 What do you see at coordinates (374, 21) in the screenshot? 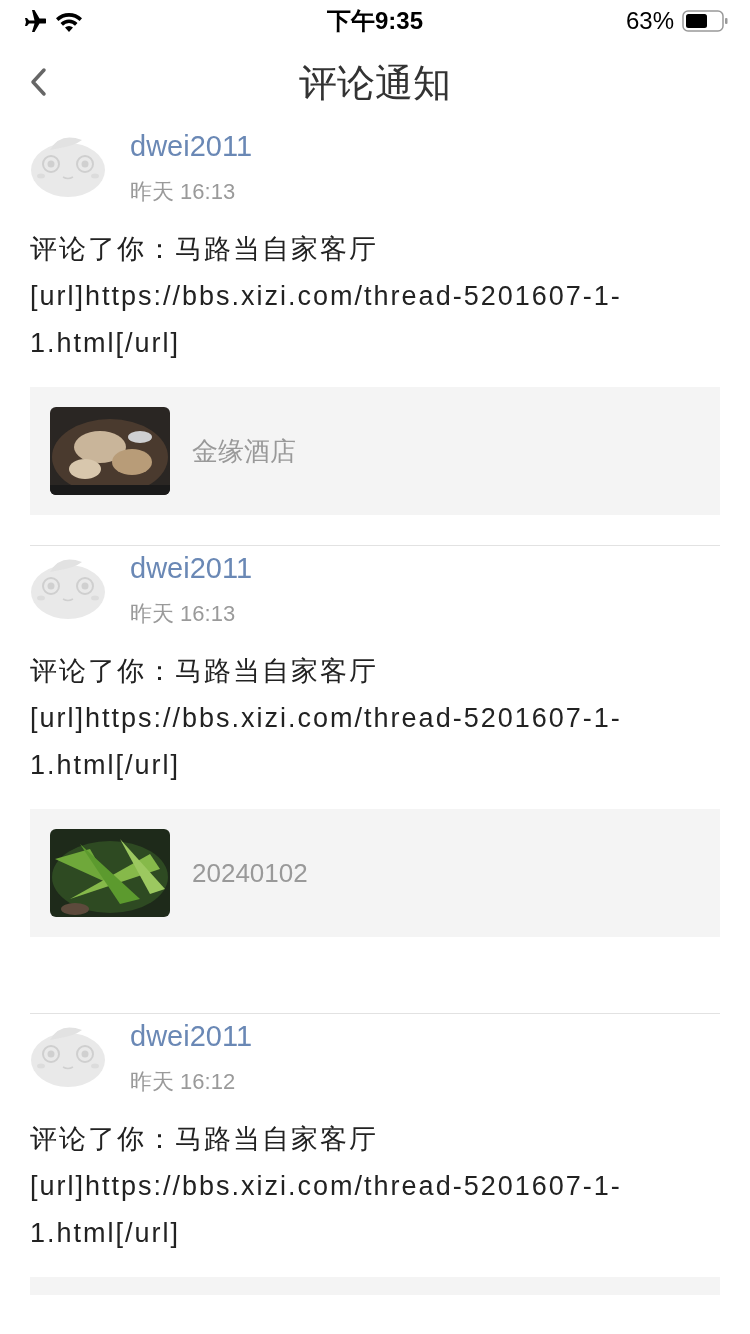
I see `status-time: 下午9:35` at bounding box center [374, 21].